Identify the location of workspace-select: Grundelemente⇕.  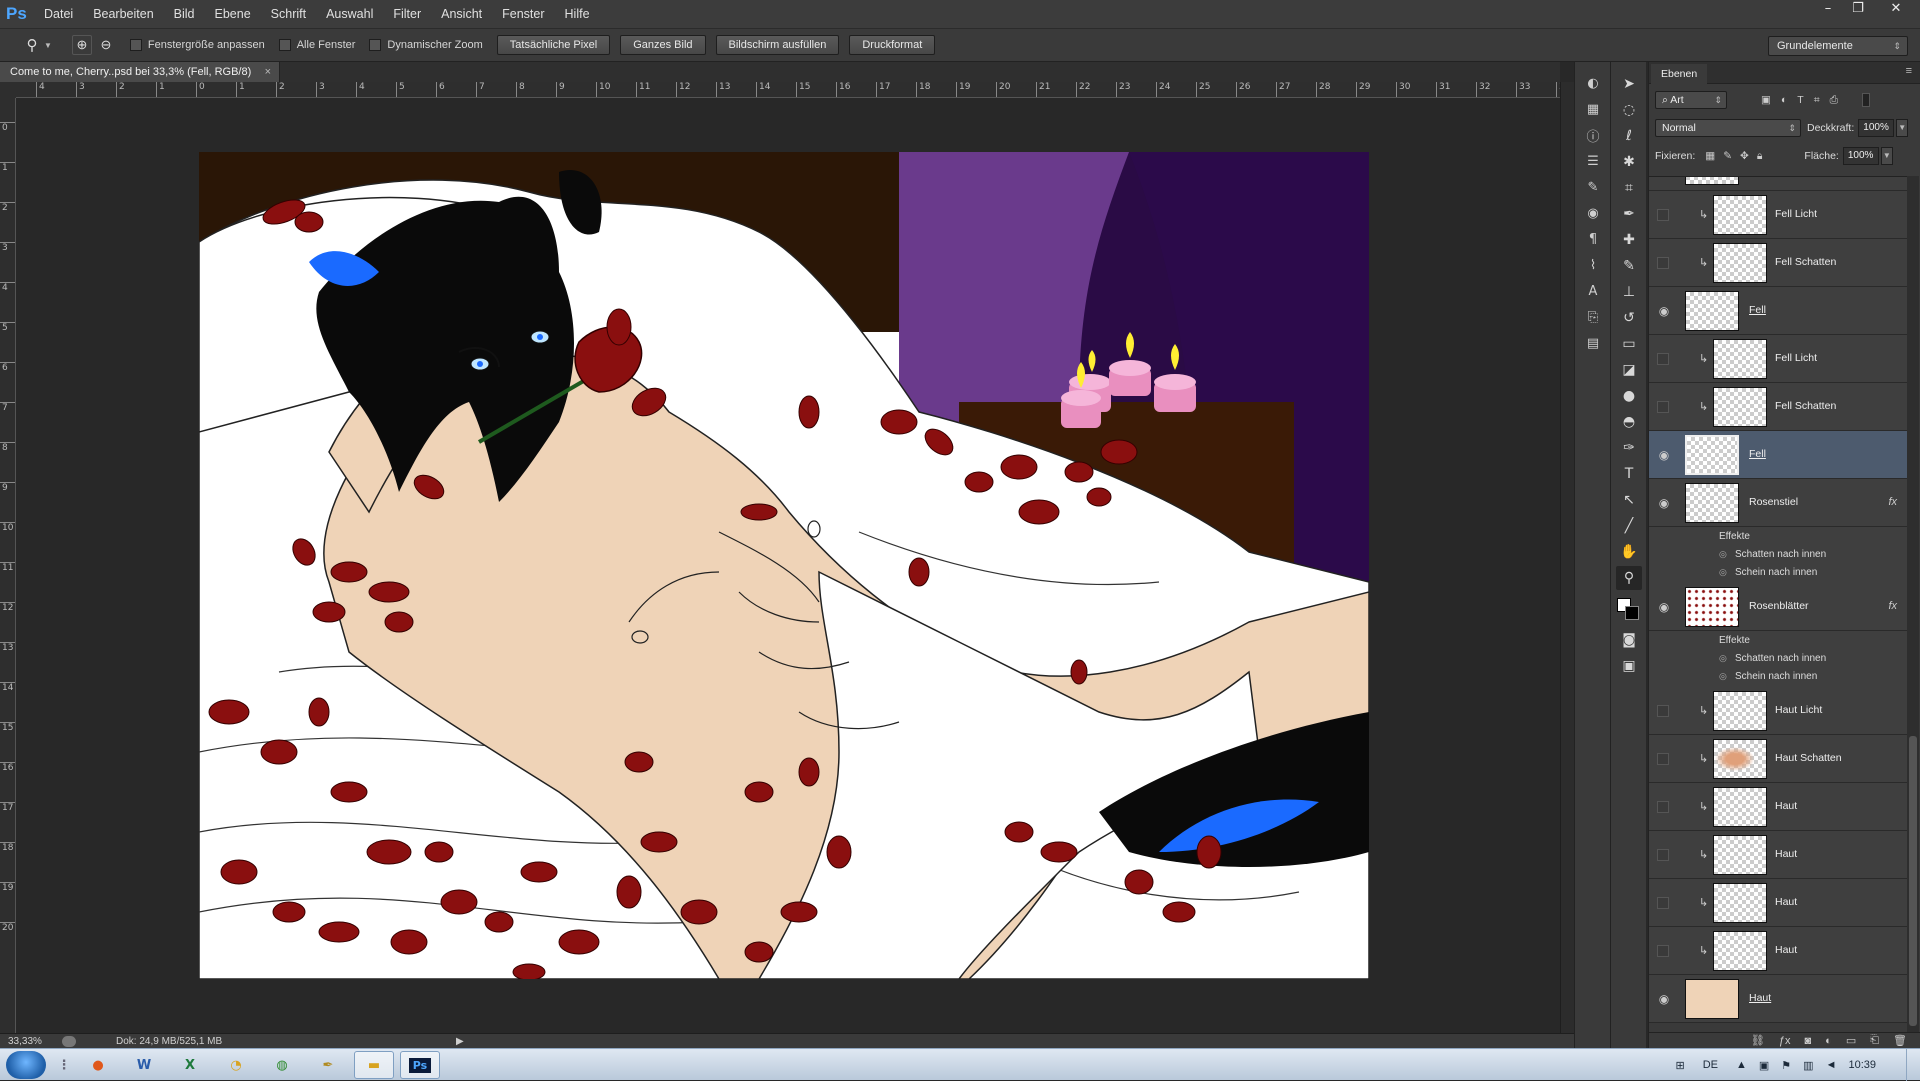
(1838, 46).